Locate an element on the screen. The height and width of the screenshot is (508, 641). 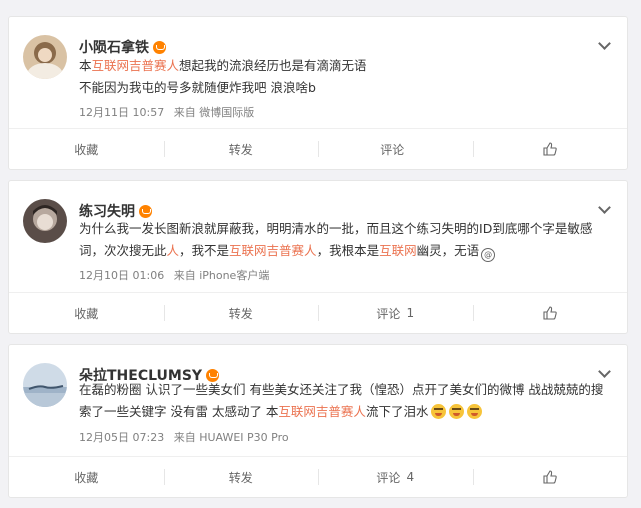
post-text-line: 本互联网吉普赛人想起我的流浪经历也是有滴滴无语 is located at coordinates (346, 66).